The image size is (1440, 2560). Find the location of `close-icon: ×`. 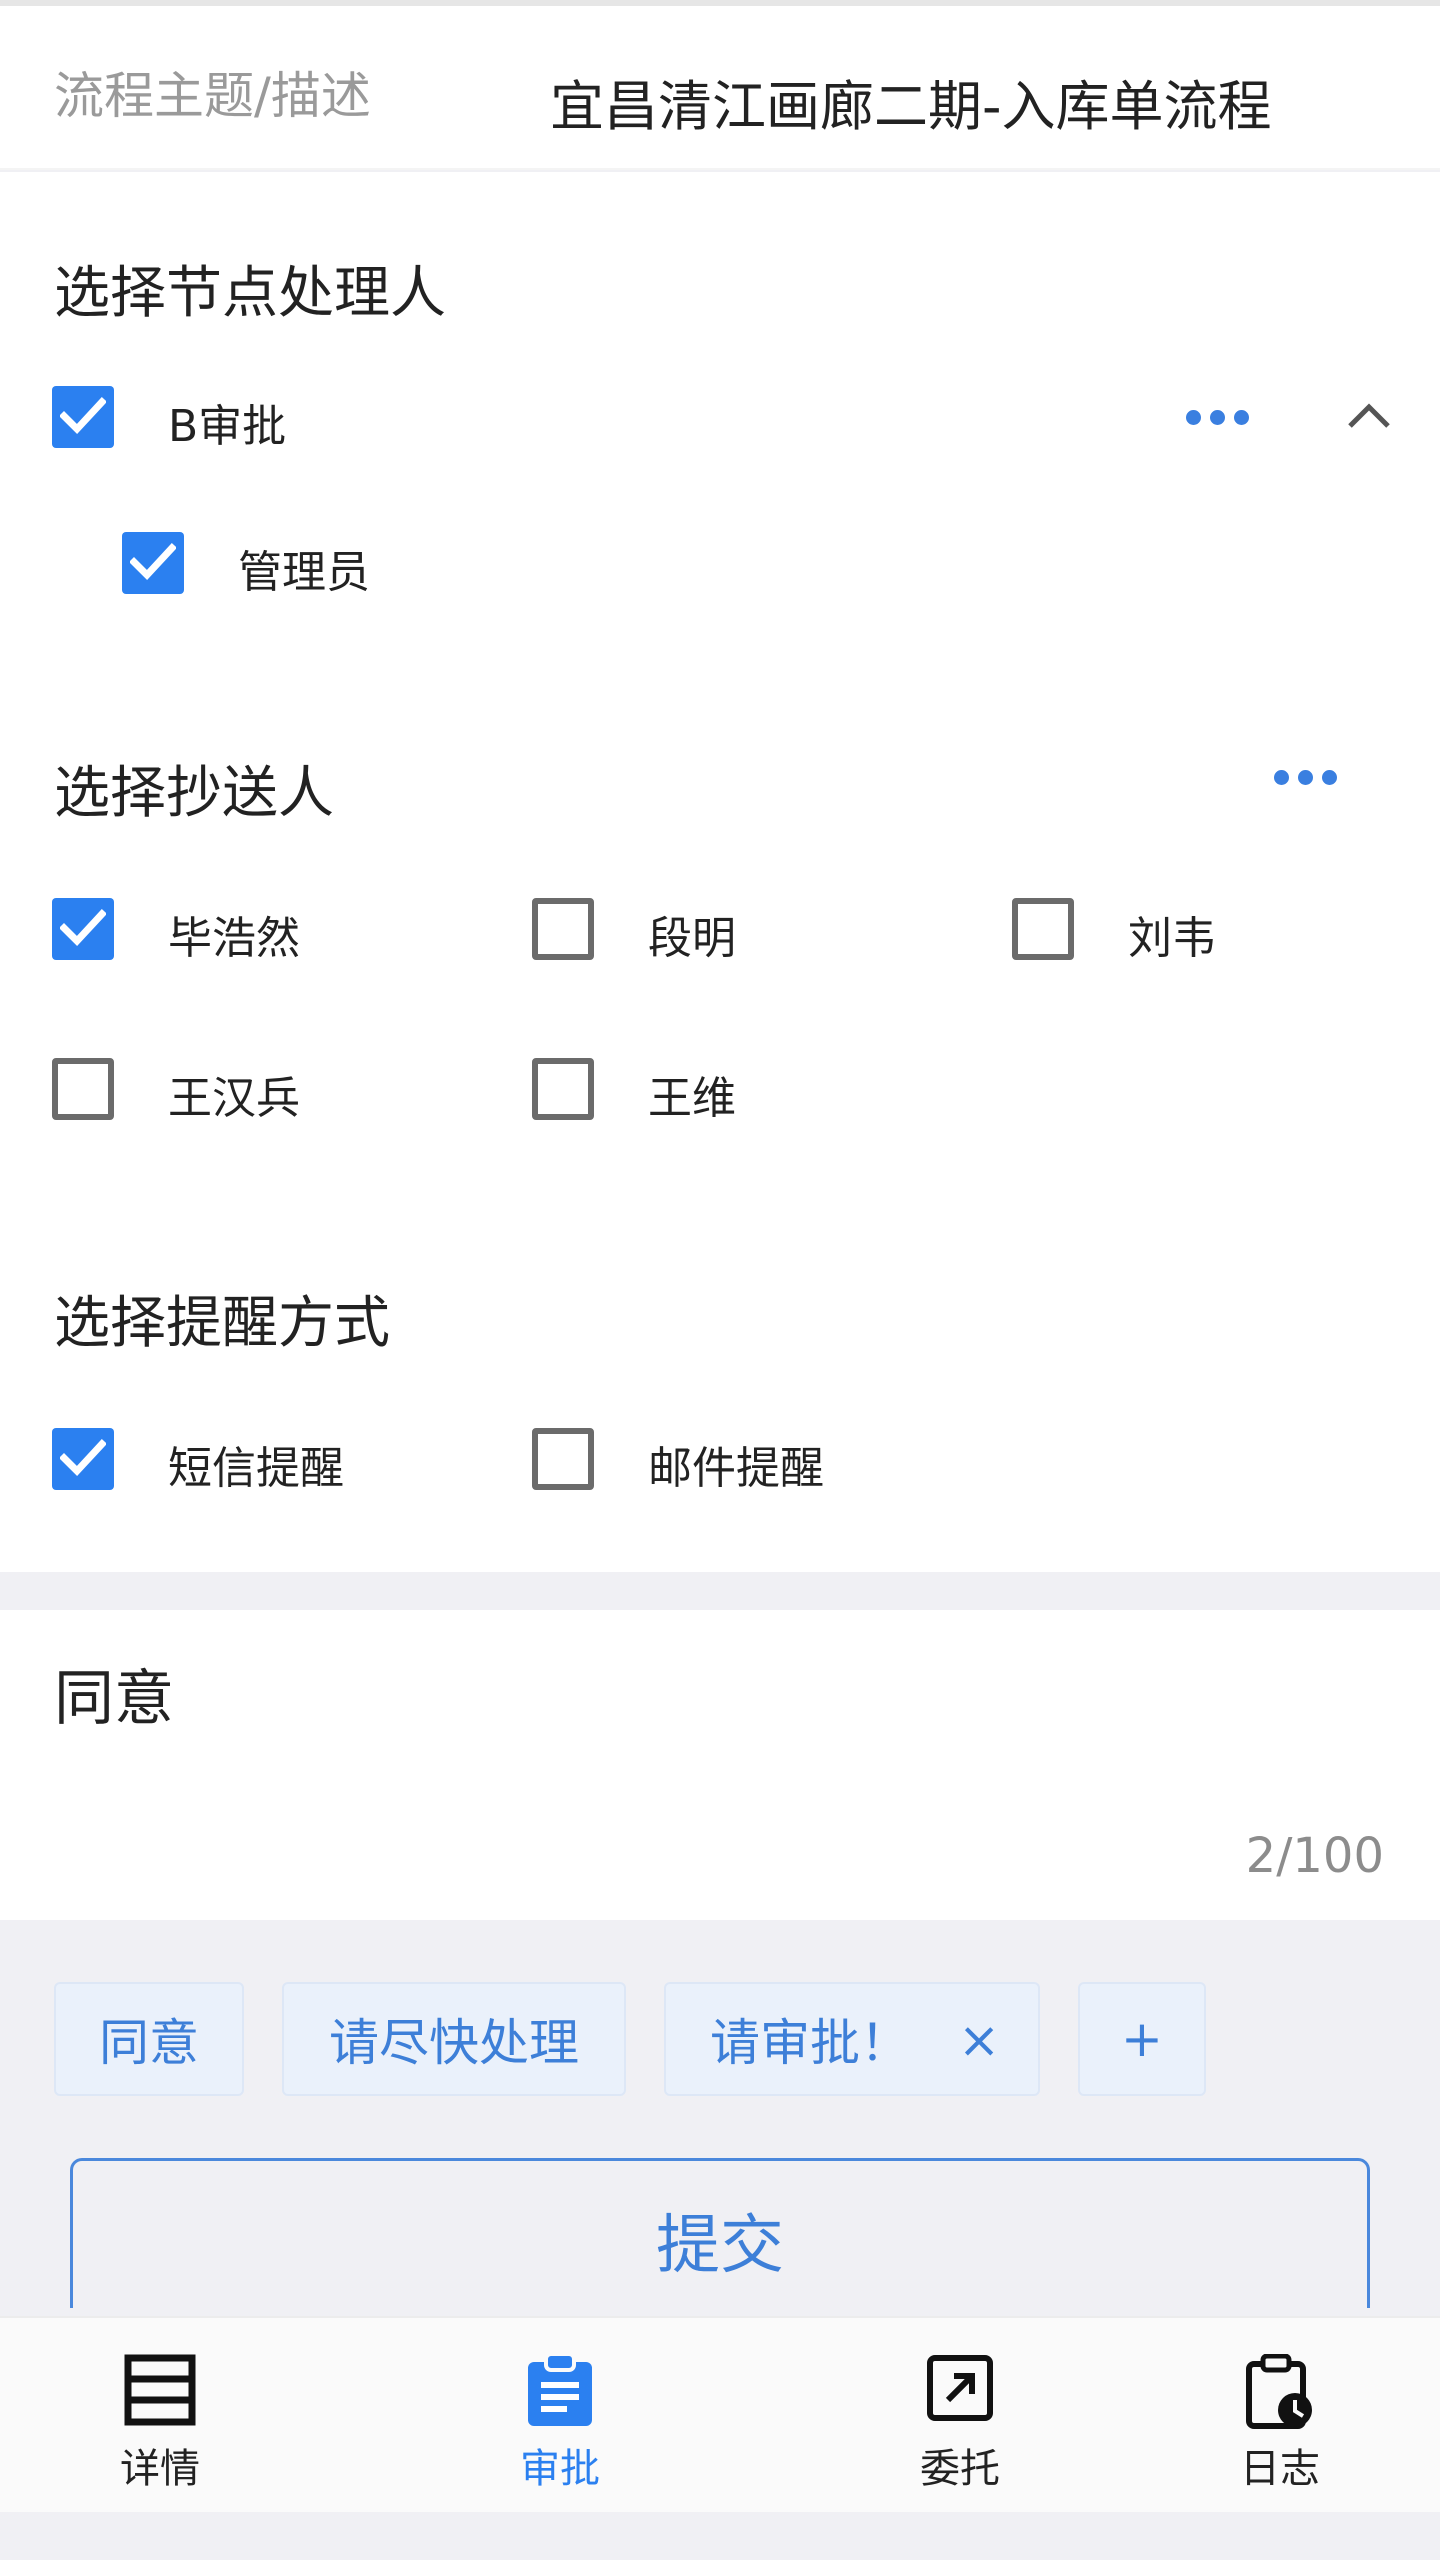

close-icon: × is located at coordinates (979, 2040).